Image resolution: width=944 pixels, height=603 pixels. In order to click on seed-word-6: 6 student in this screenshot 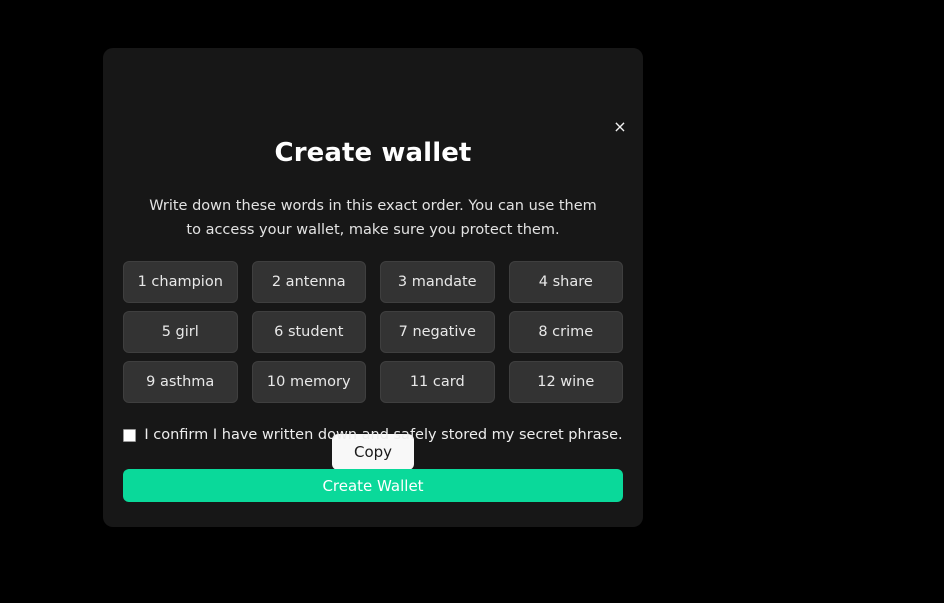, I will do `click(308, 332)`.